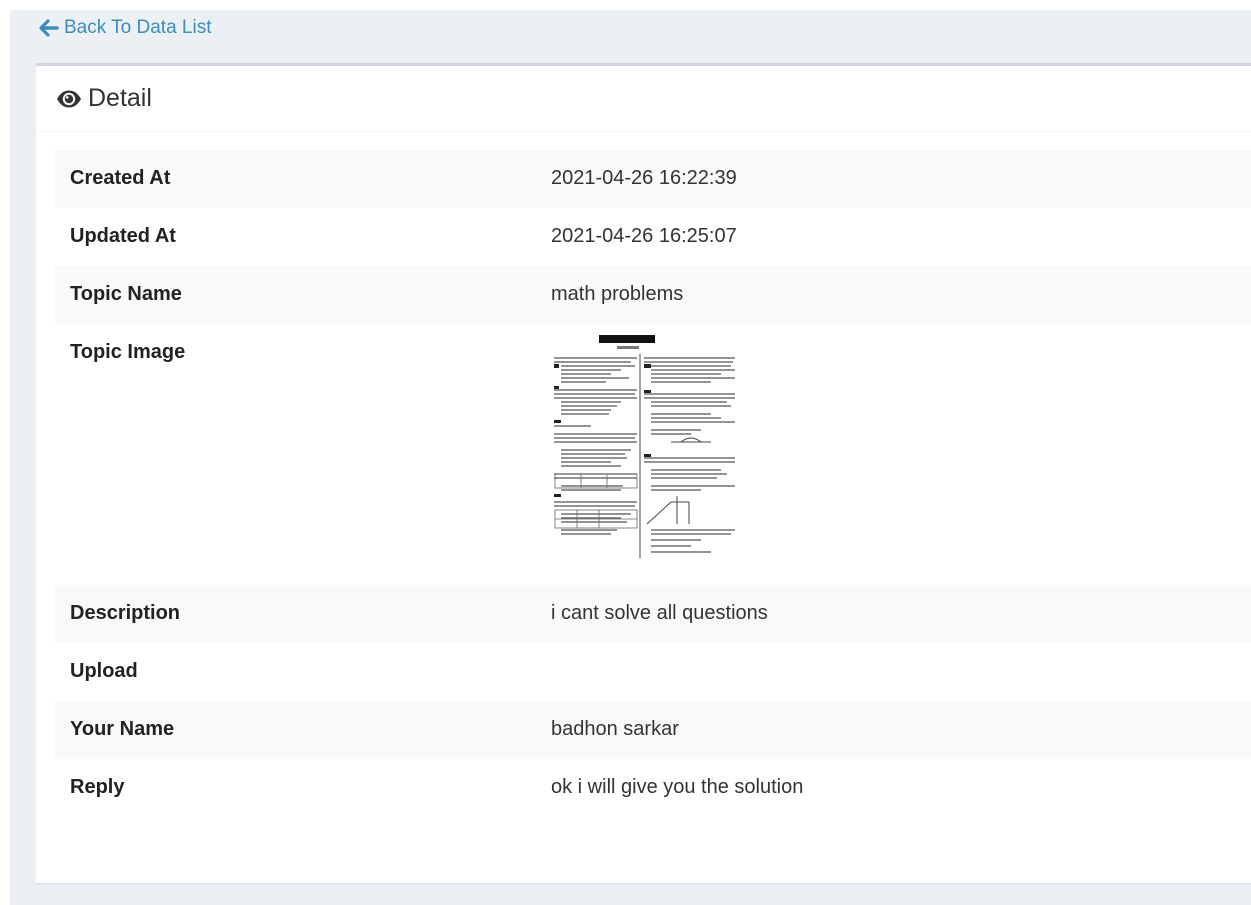  I want to click on row-value-cell: i cant solve all questions, so click(893, 614).